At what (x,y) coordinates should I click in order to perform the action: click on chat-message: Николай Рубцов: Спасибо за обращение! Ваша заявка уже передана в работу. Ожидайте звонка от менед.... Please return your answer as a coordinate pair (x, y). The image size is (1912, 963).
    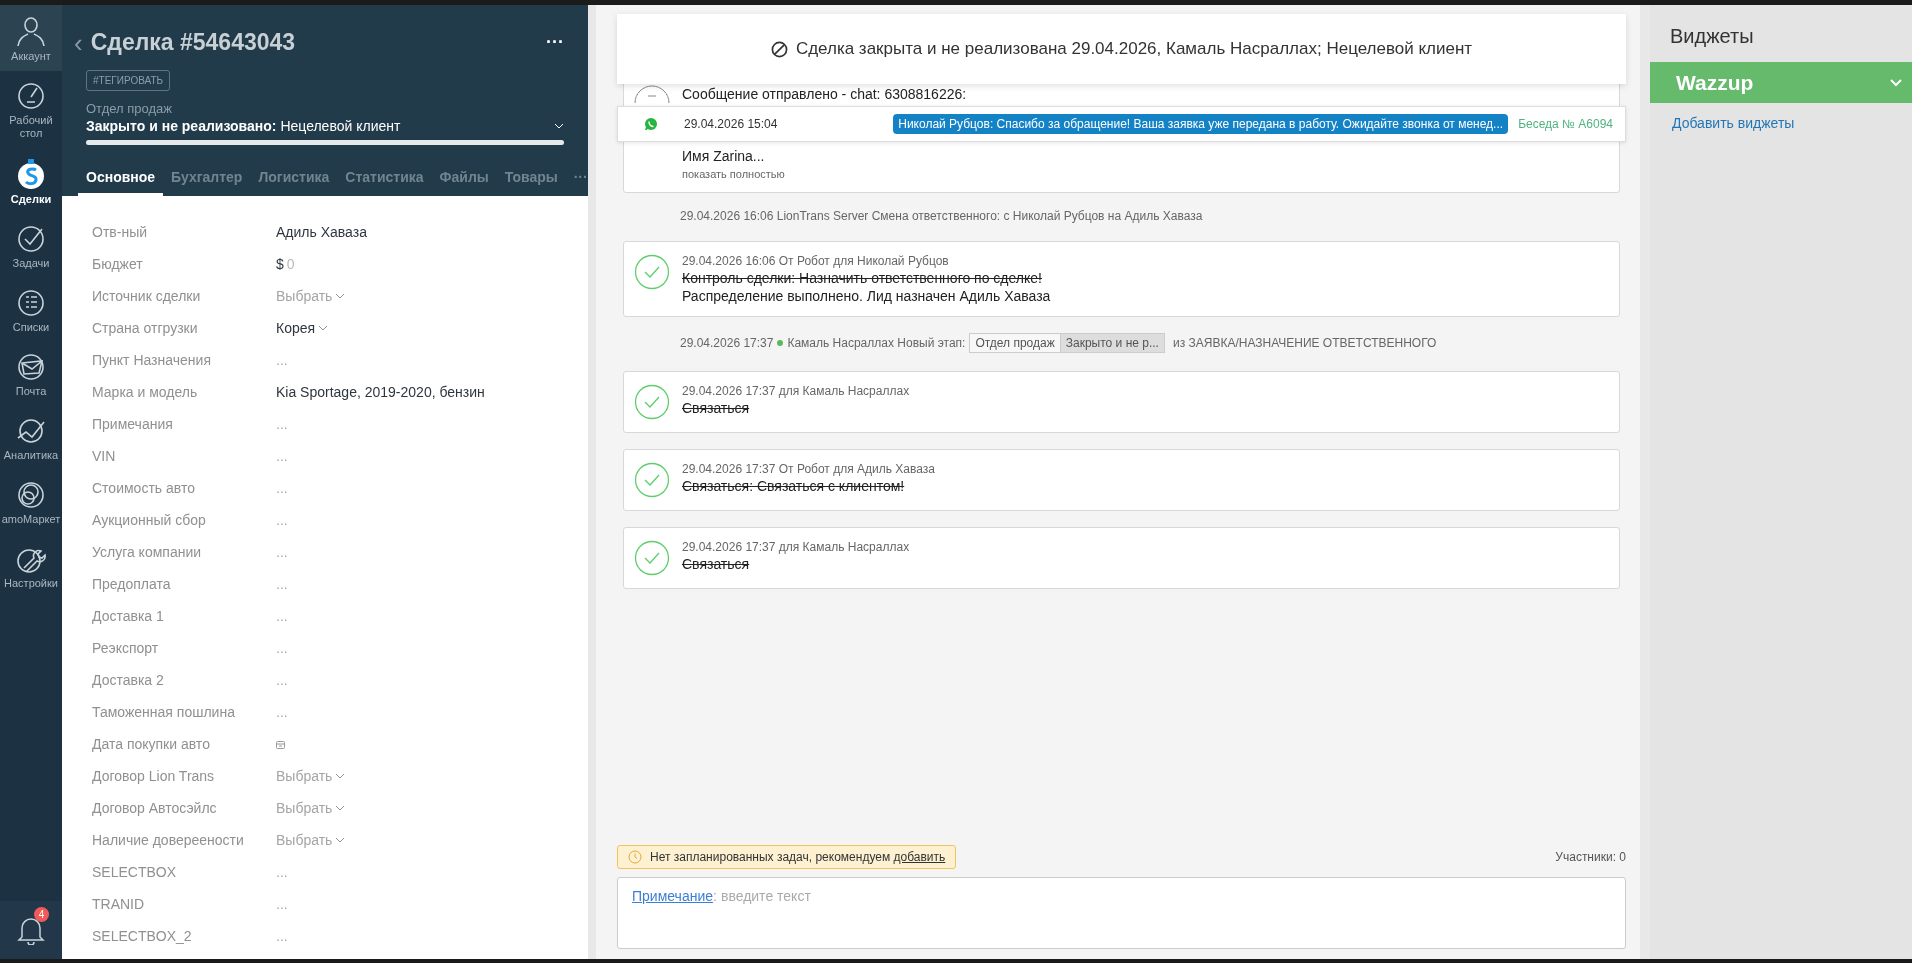
    Looking at the image, I should click on (1201, 124).